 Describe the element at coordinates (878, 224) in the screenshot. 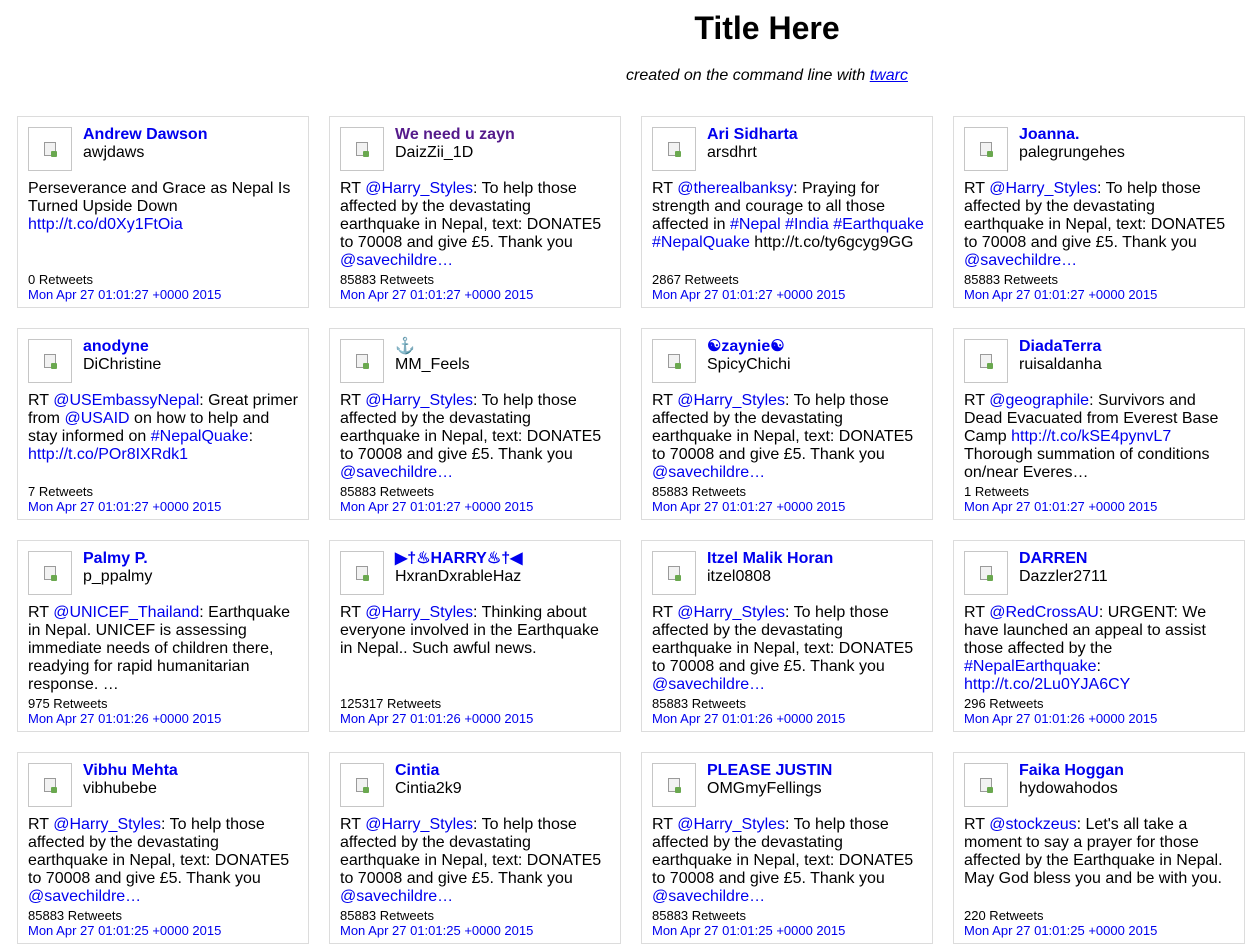

I see `tweet-link: #Earthquake` at that location.